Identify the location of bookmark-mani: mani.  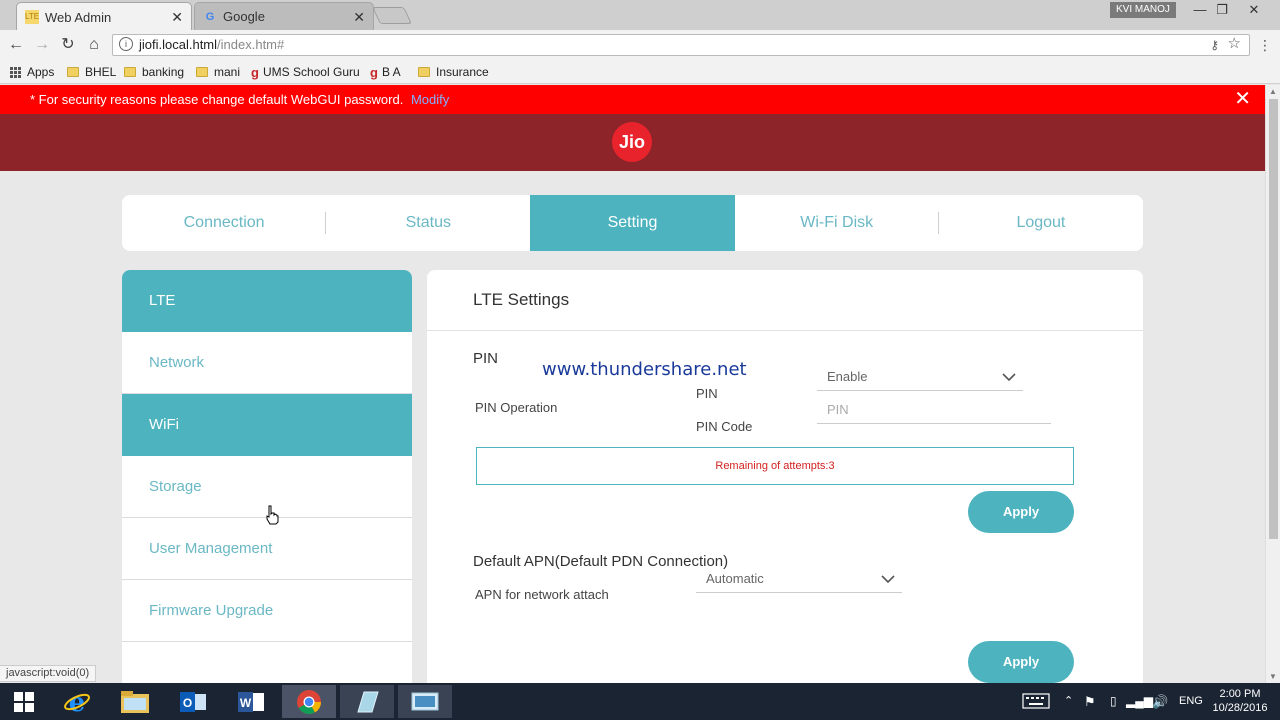
(218, 72).